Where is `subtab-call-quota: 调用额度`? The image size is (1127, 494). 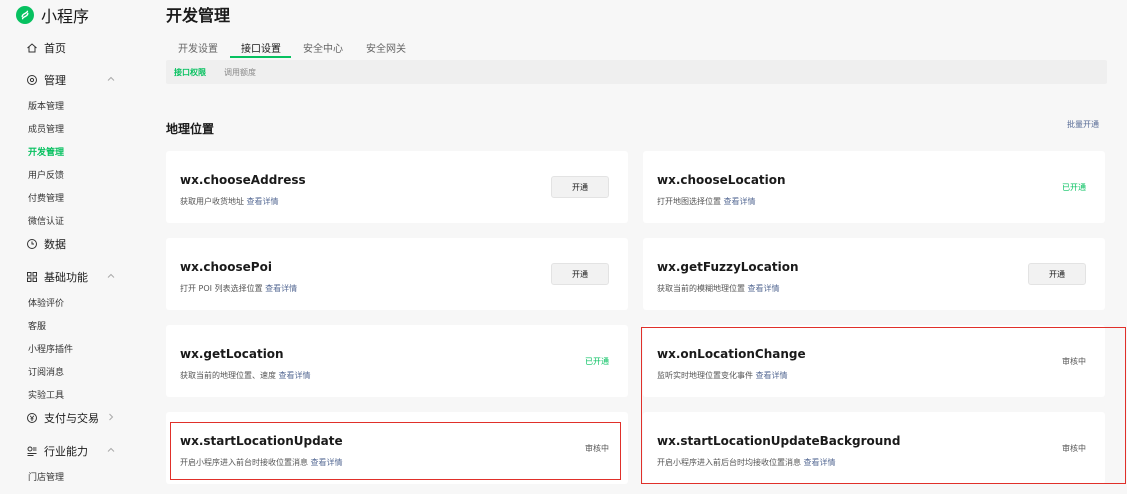
subtab-call-quota: 调用额度 is located at coordinates (240, 72).